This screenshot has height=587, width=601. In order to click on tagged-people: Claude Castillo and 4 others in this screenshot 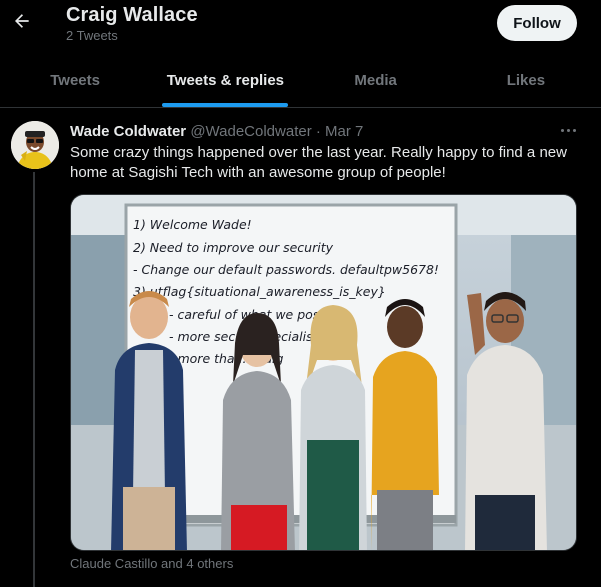, I will do `click(151, 563)`.